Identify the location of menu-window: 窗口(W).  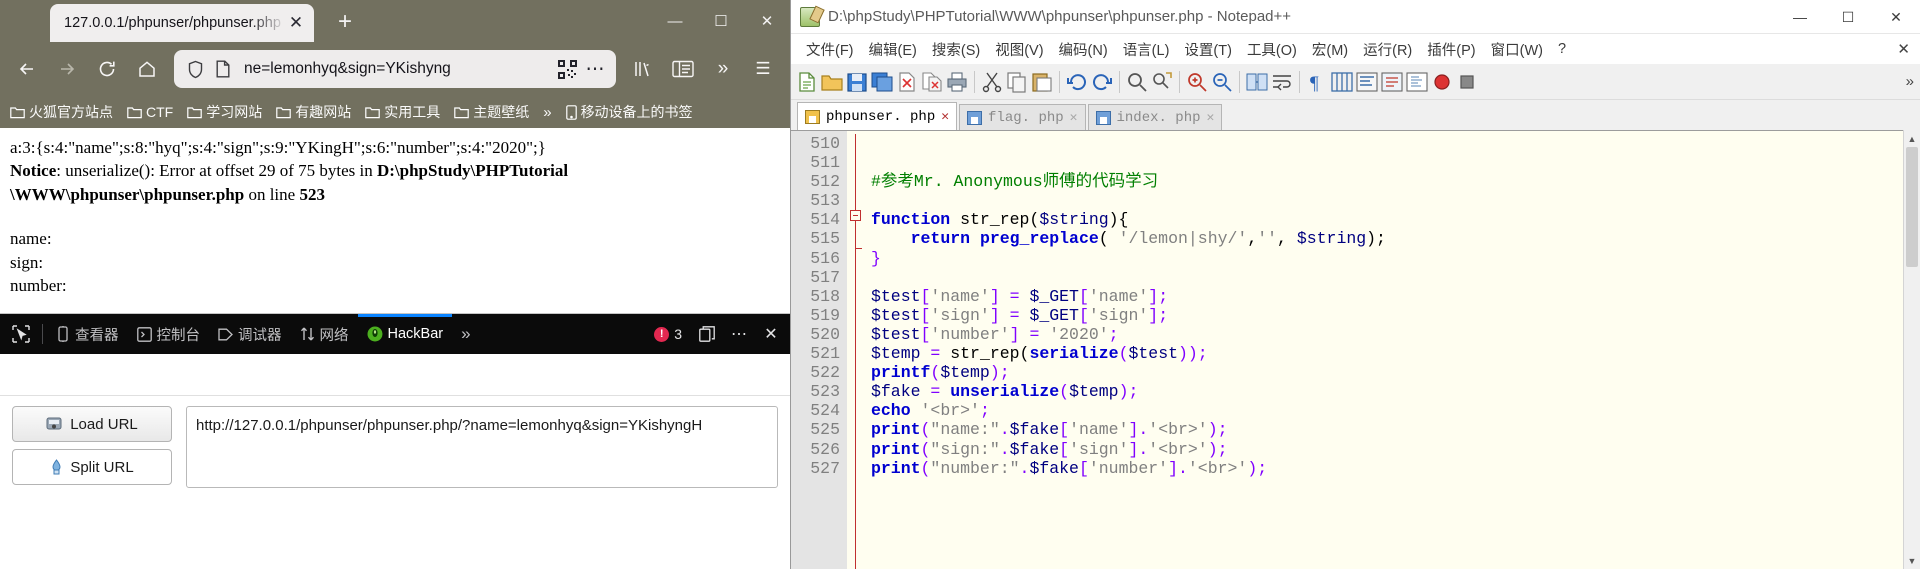
(1517, 49).